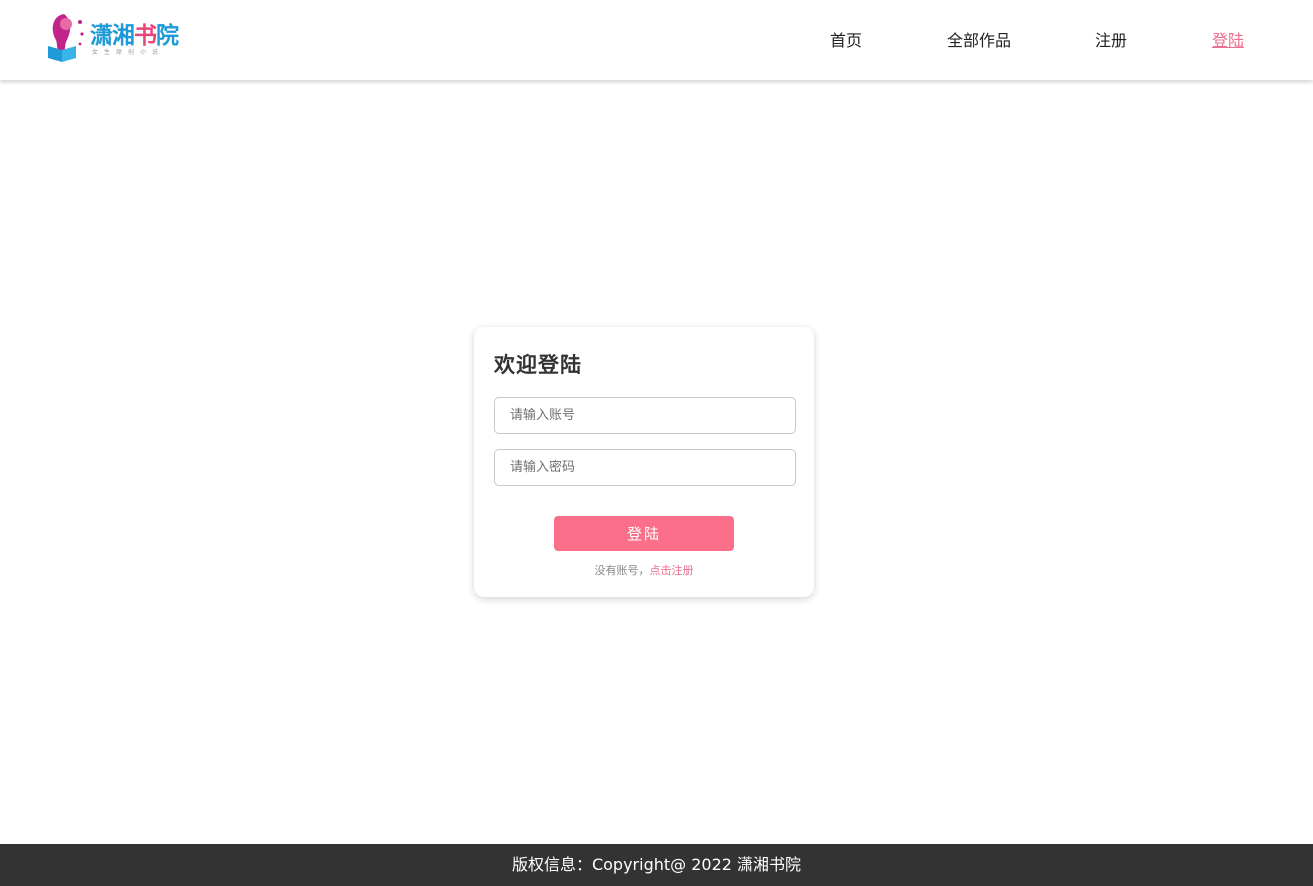  What do you see at coordinates (645, 467) in the screenshot?
I see `password-input` at bounding box center [645, 467].